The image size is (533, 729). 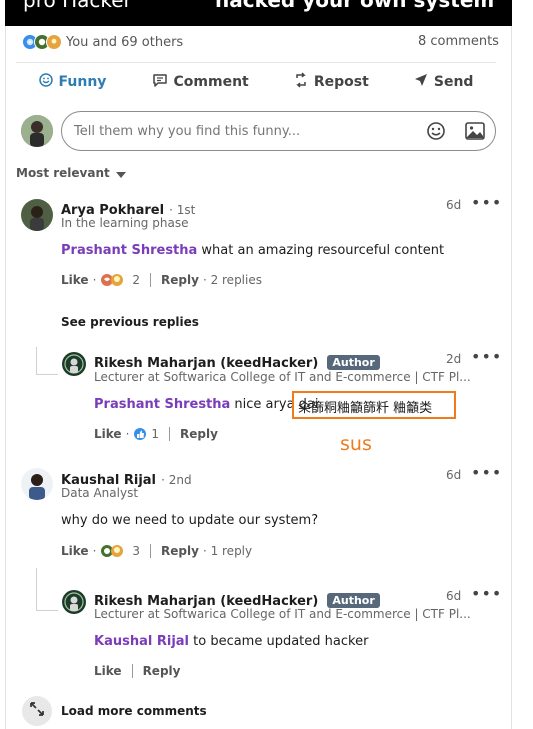 I want to click on reaction-count: 1, so click(x=155, y=434).